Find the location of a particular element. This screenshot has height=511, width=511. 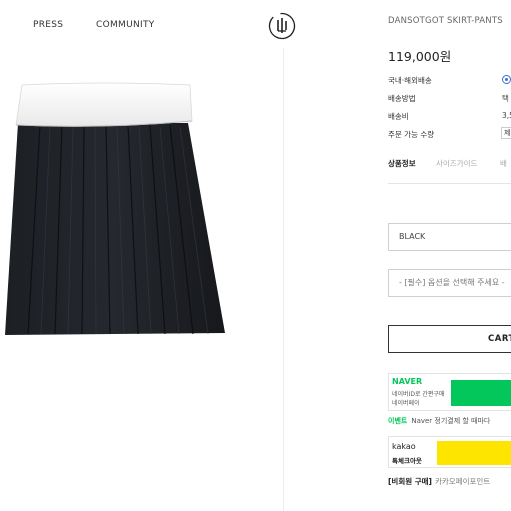

guest-text: 카카오페이포인트 is located at coordinates (462, 481).